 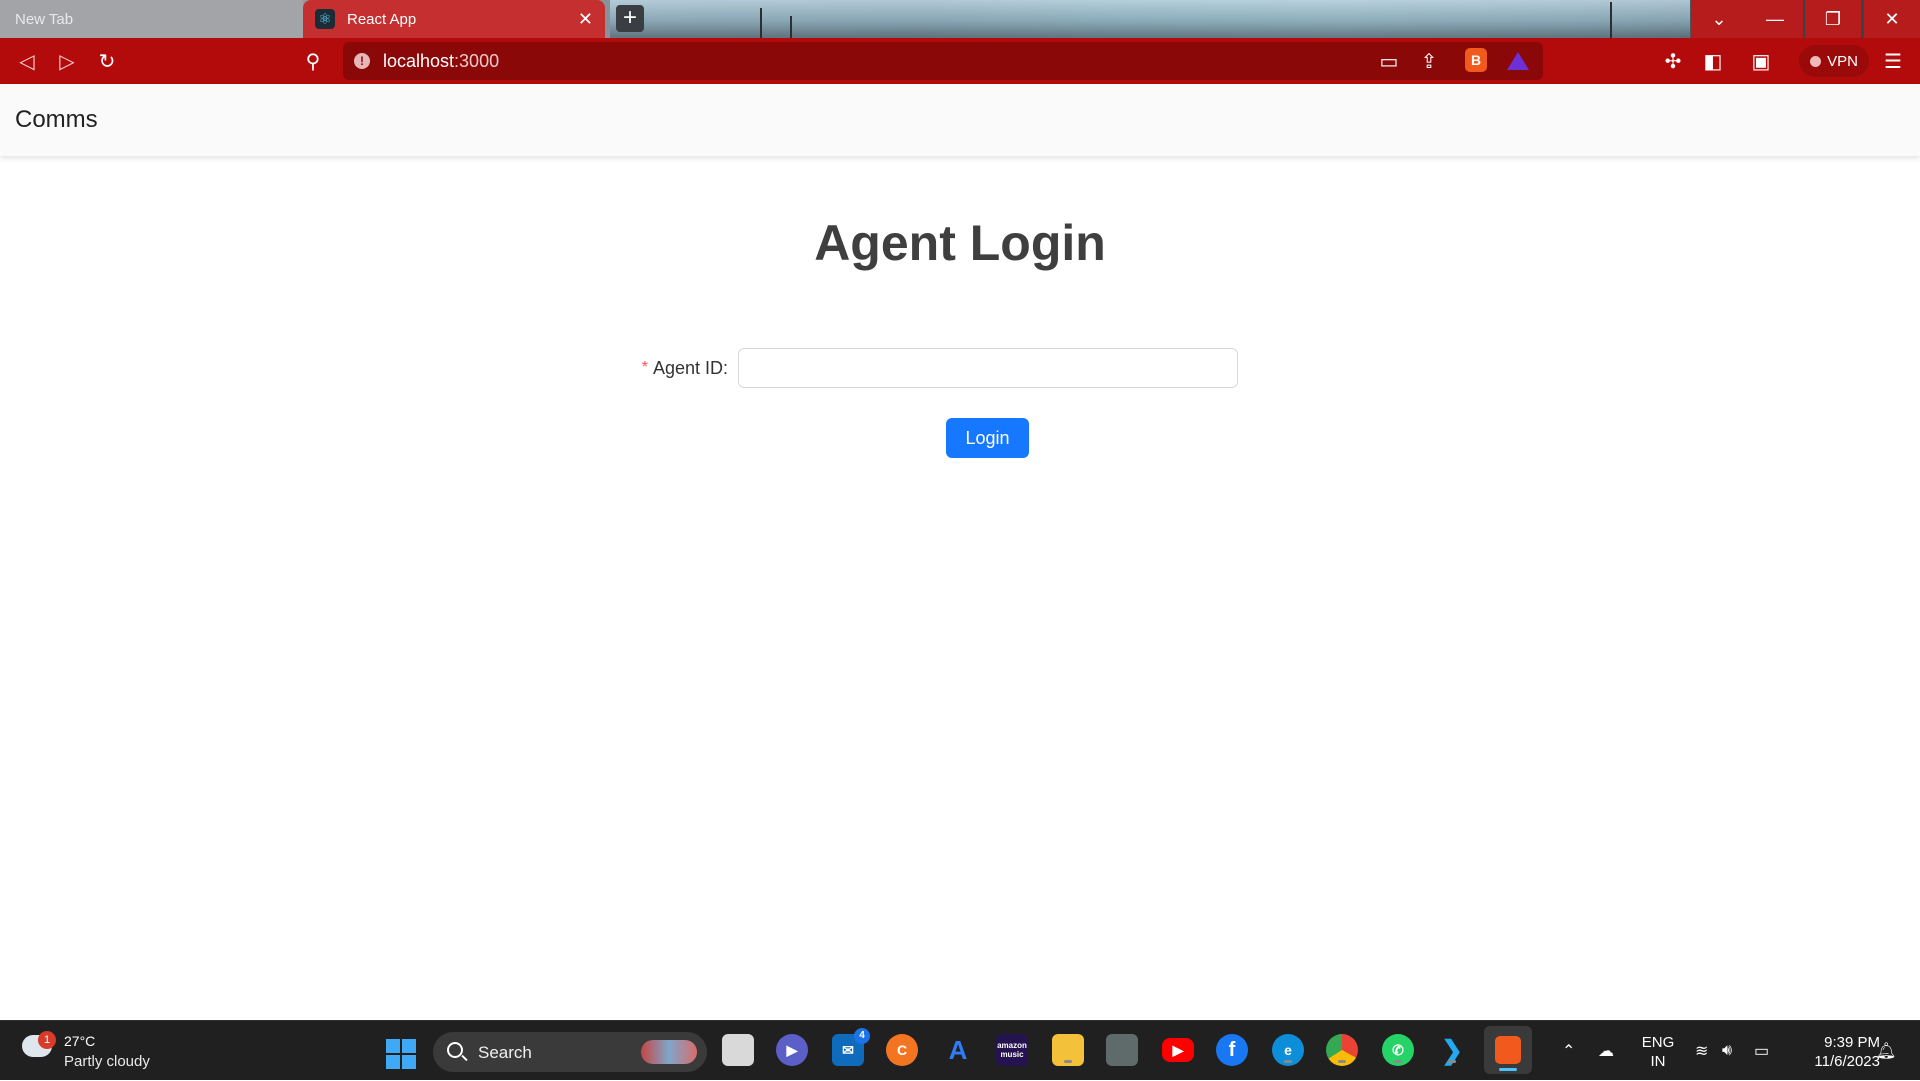 What do you see at coordinates (1719, 19) in the screenshot?
I see `tab-search-dropdown-icon: ⌄` at bounding box center [1719, 19].